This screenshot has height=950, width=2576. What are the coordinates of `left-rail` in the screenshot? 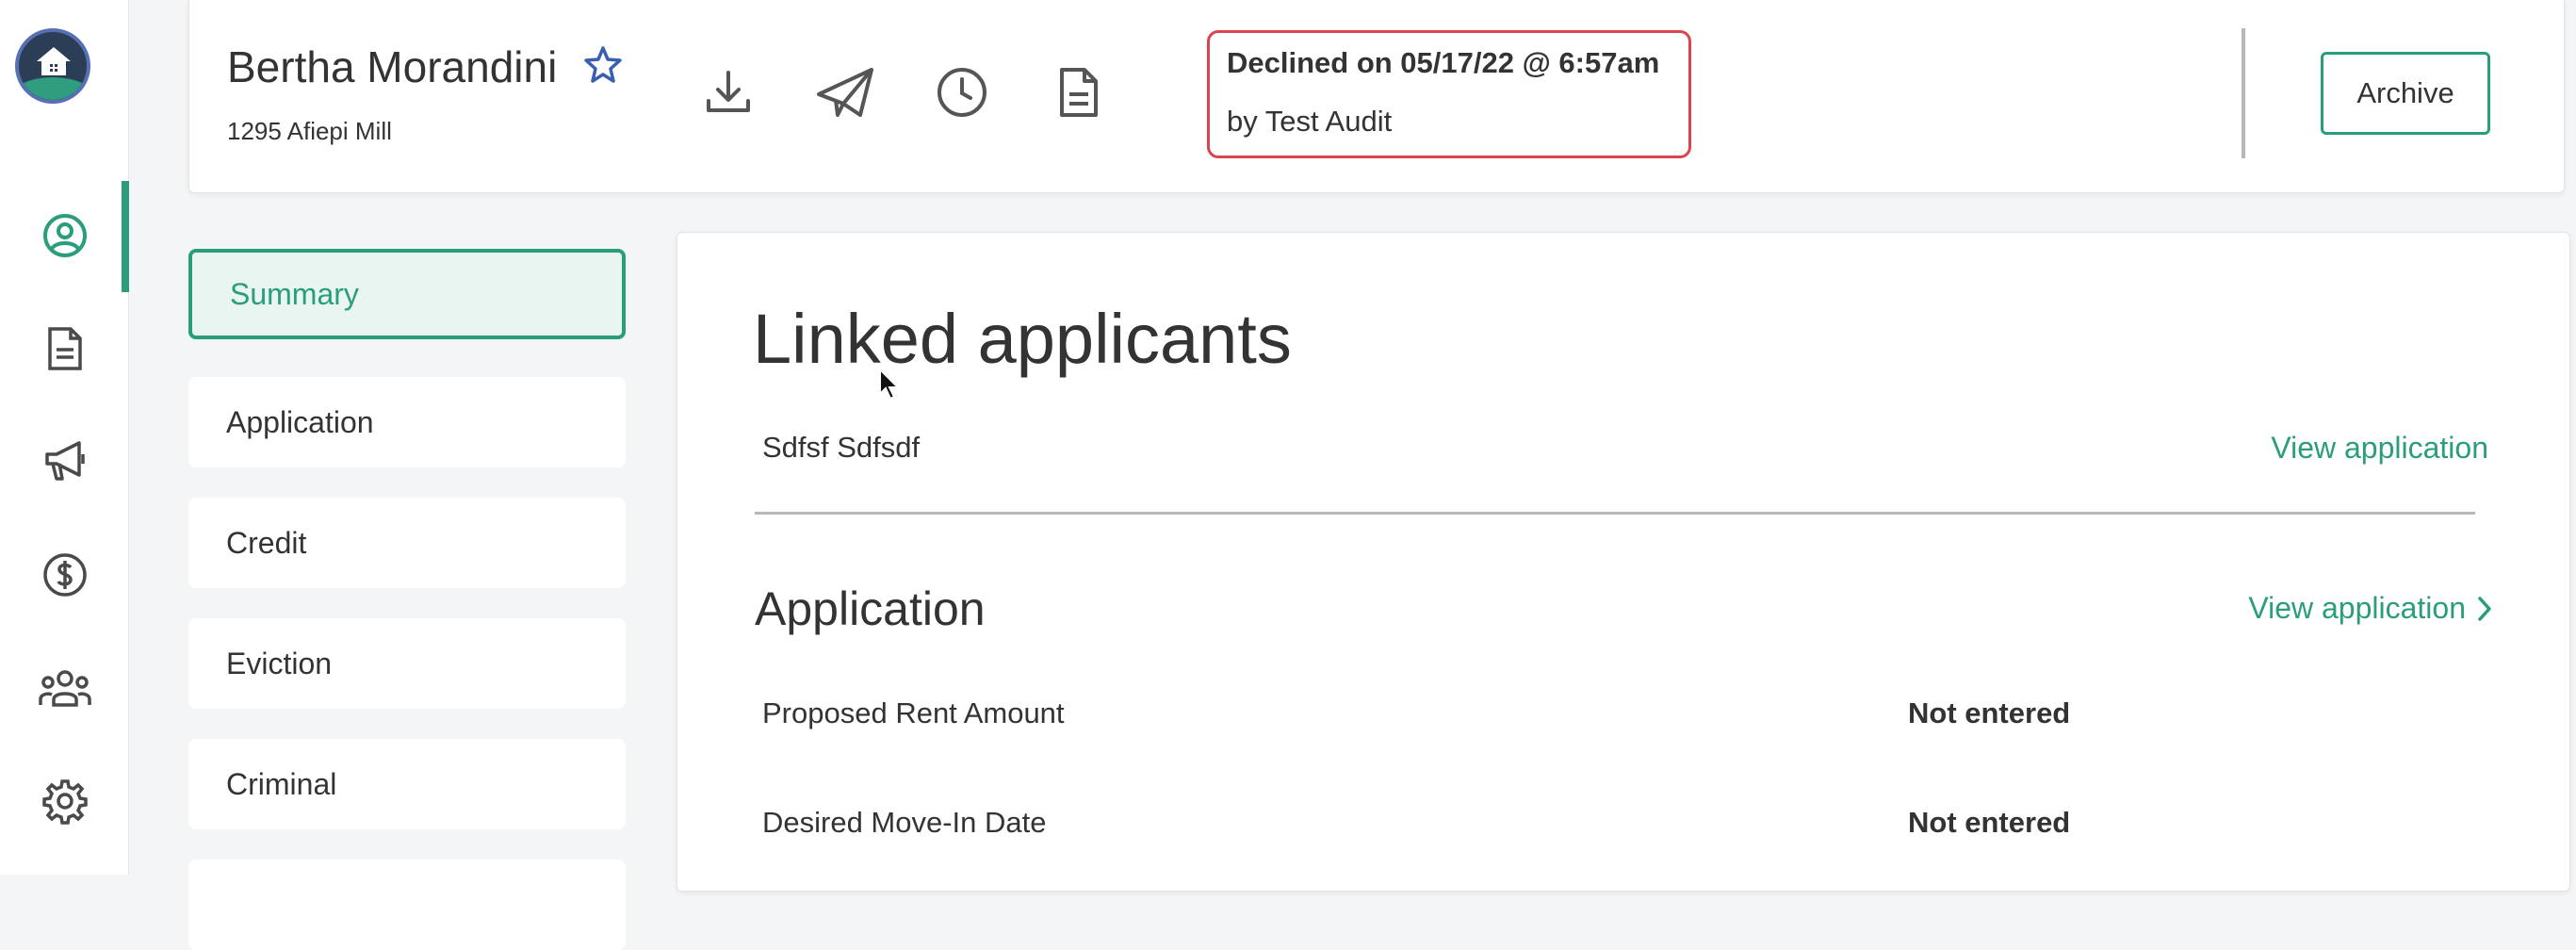 It's located at (64, 438).